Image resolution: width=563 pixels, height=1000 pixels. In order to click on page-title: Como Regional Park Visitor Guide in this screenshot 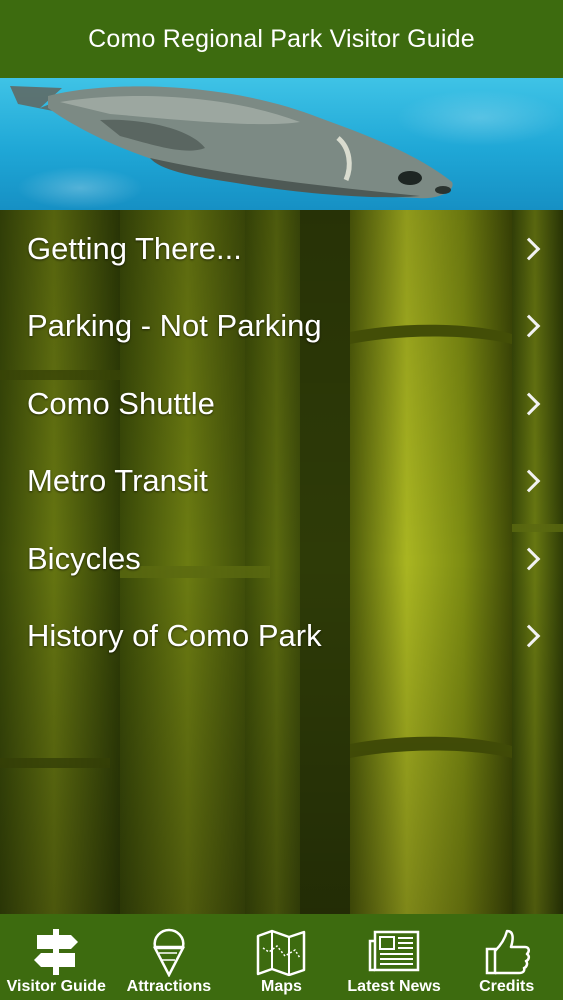, I will do `click(281, 38)`.